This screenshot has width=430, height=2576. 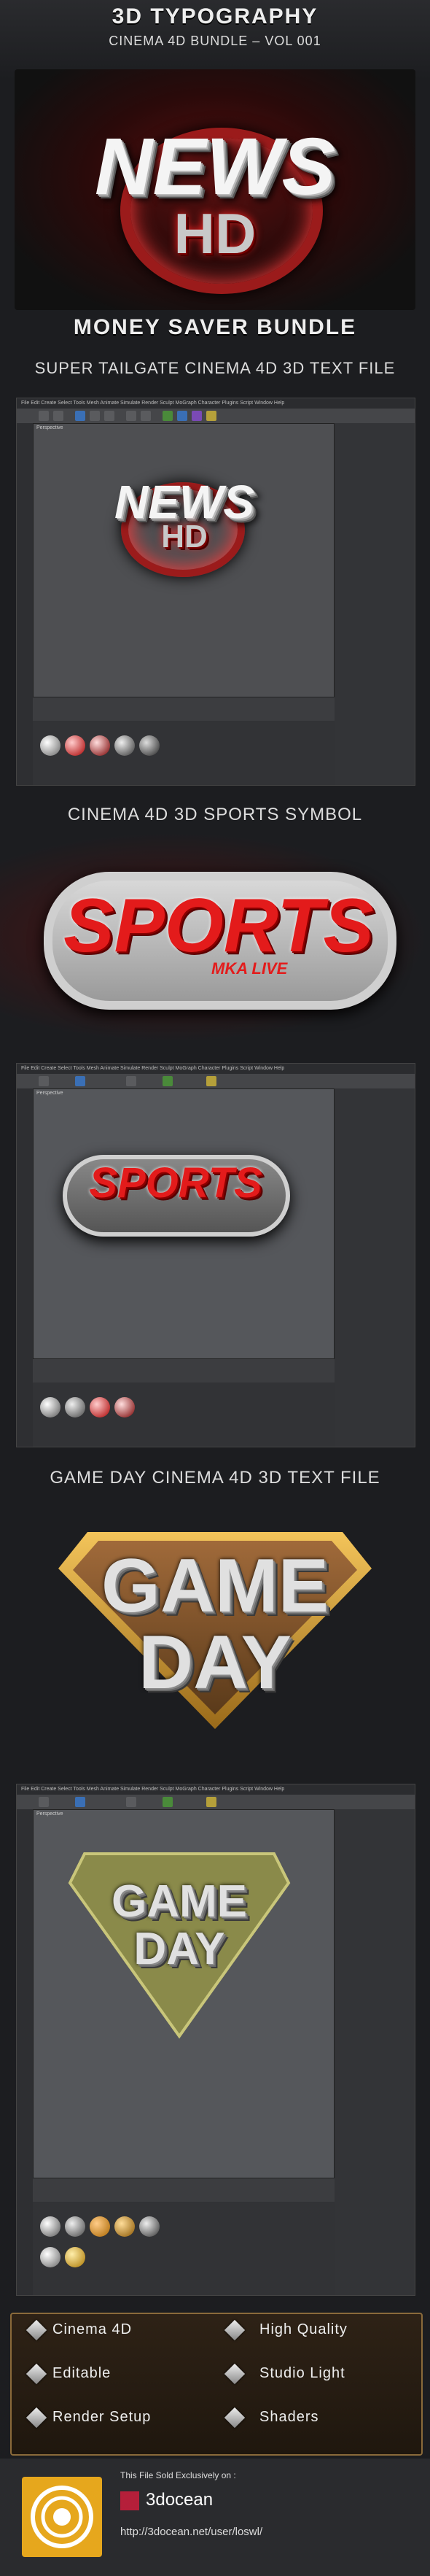 I want to click on target-logo-icon, so click(x=62, y=2517).